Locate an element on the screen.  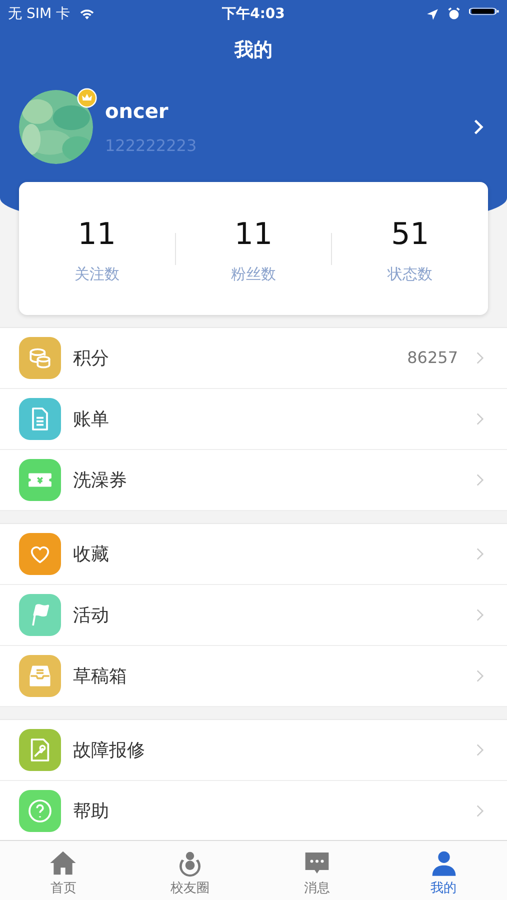
carrier-text: 无 SIM 卡 is located at coordinates (39, 14).